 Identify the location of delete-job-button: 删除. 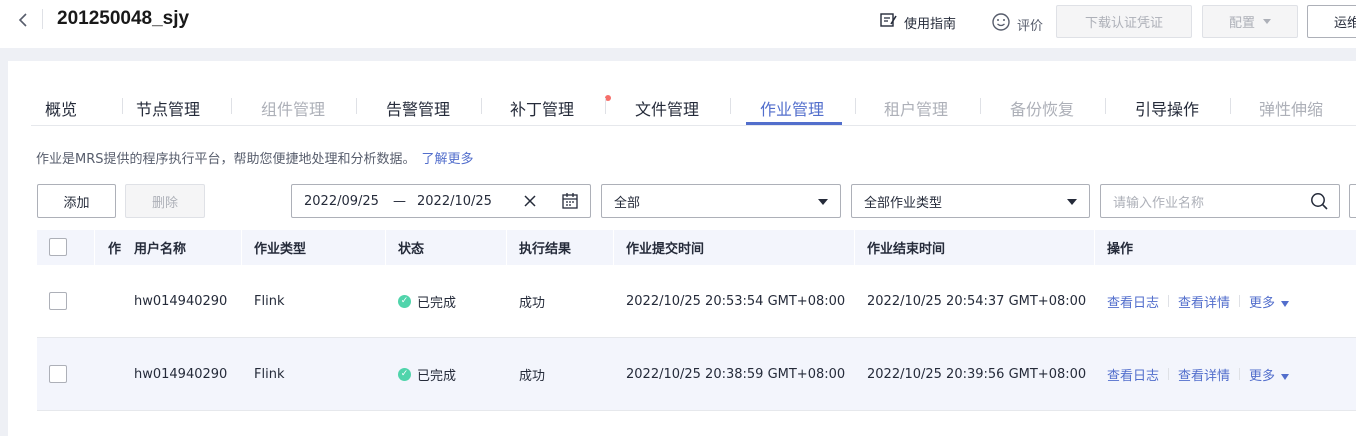
(165, 201).